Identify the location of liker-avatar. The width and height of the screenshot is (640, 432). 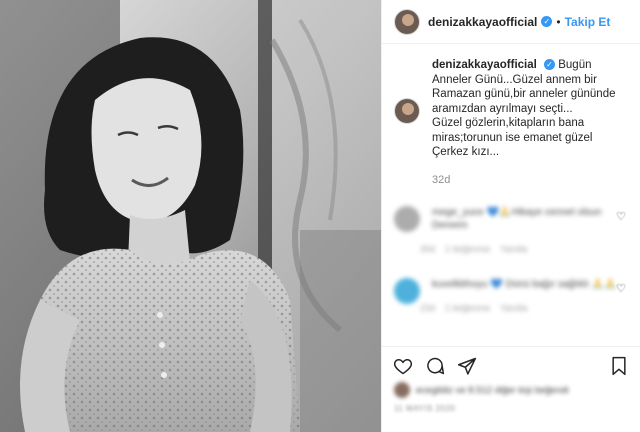
(402, 390).